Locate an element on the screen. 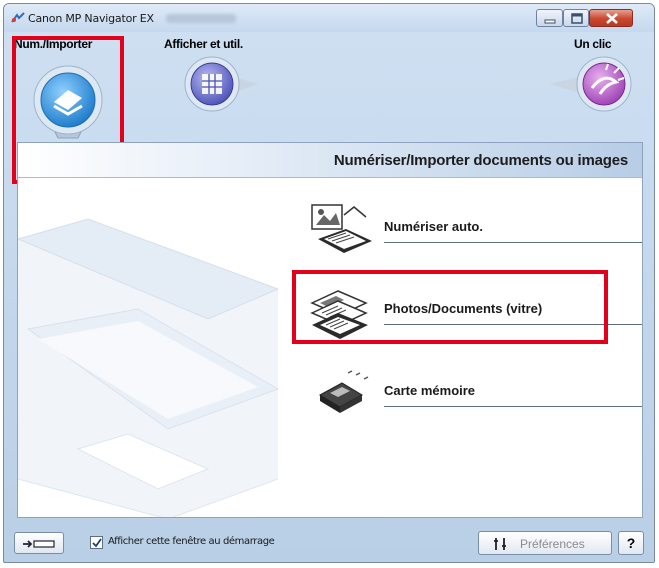  auto-scan-icon is located at coordinates (341, 228).